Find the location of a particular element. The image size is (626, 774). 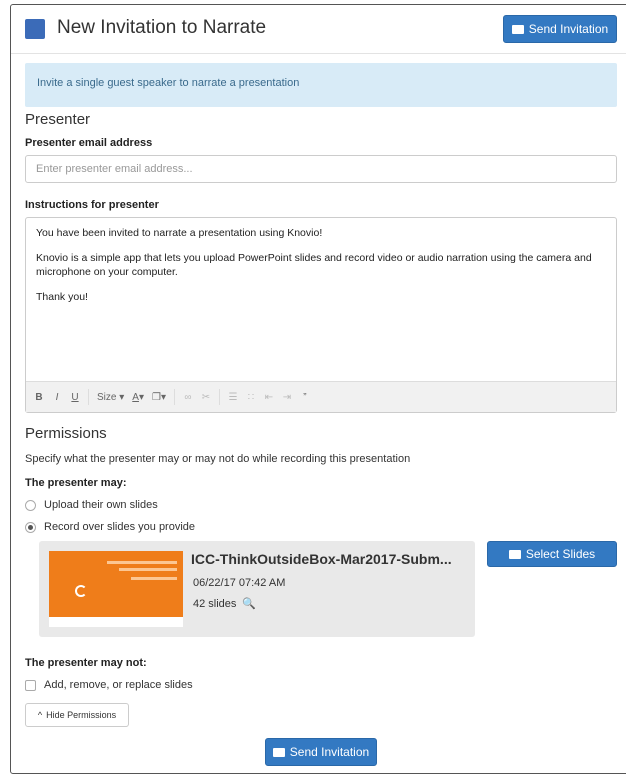

option-record-over-slides: Record over slides you provide is located at coordinates (110, 527).